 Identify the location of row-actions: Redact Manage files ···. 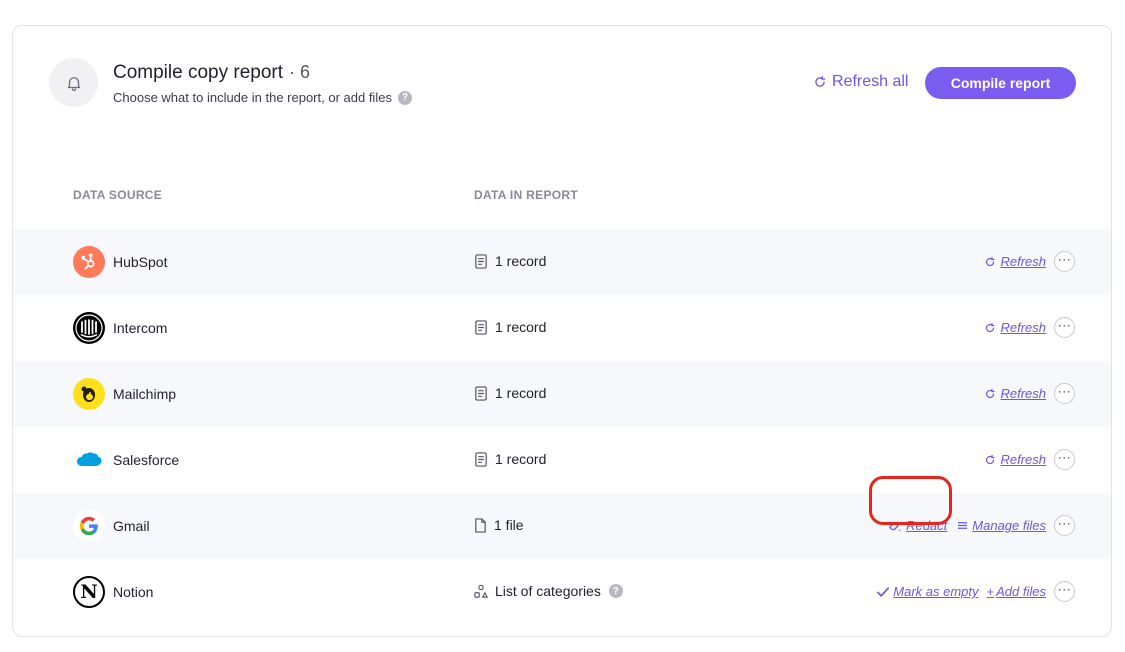
(981, 525).